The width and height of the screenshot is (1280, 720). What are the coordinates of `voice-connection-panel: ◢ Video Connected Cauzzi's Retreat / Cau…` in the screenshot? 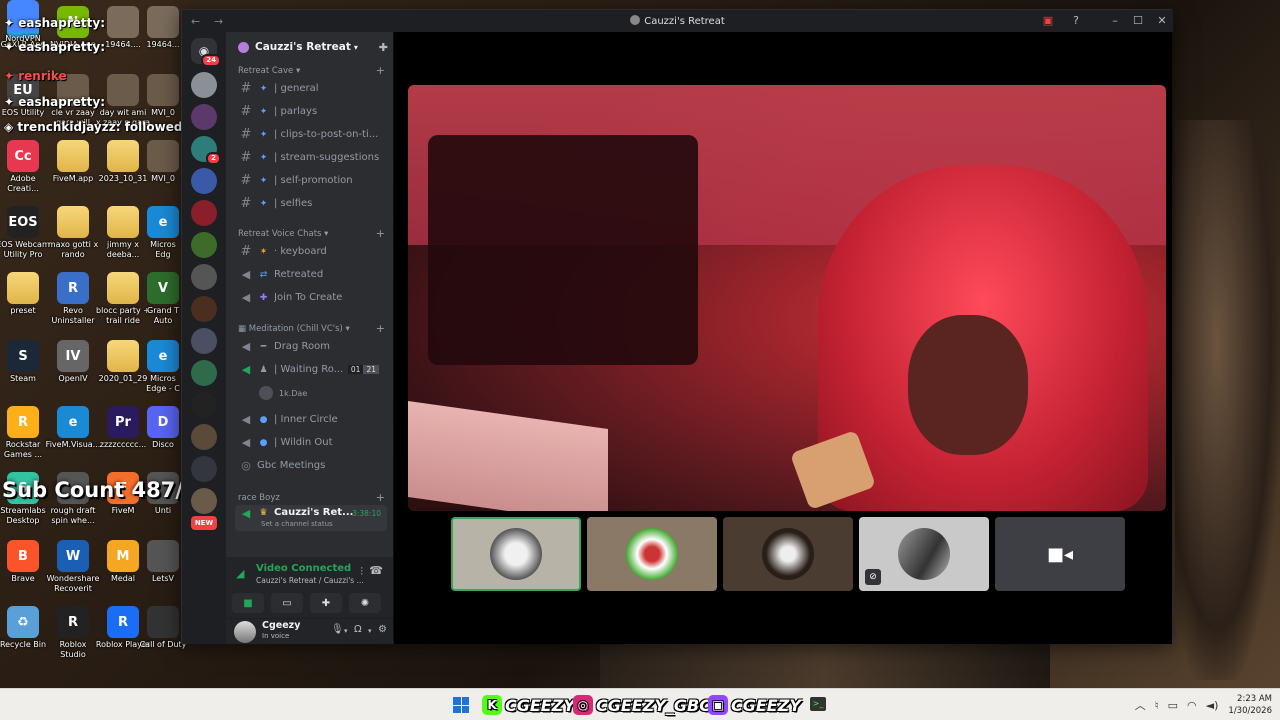 It's located at (309, 588).